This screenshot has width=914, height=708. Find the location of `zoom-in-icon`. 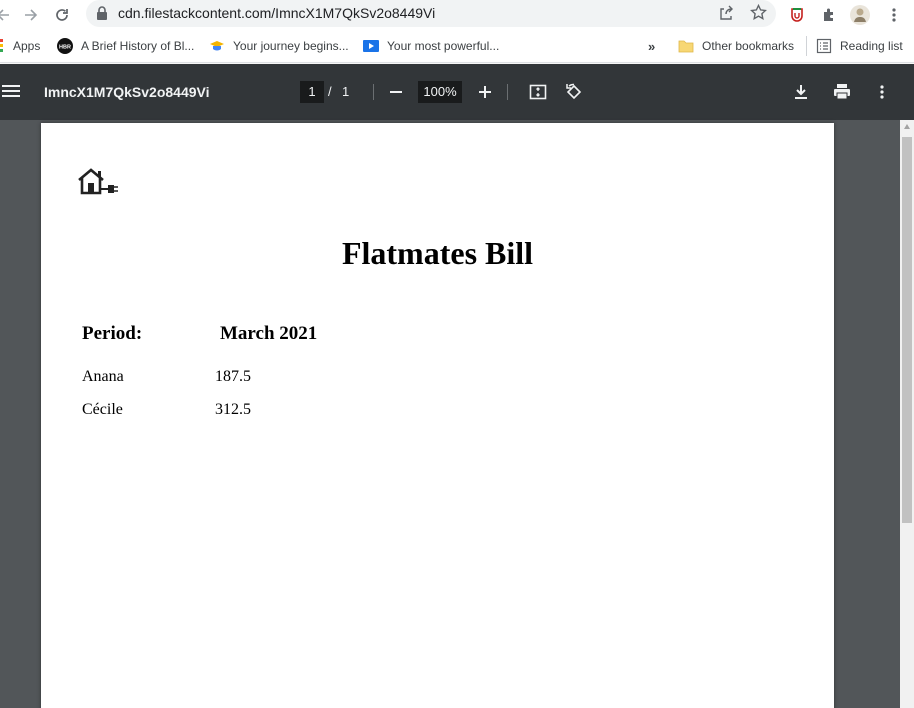

zoom-in-icon is located at coordinates (485, 92).